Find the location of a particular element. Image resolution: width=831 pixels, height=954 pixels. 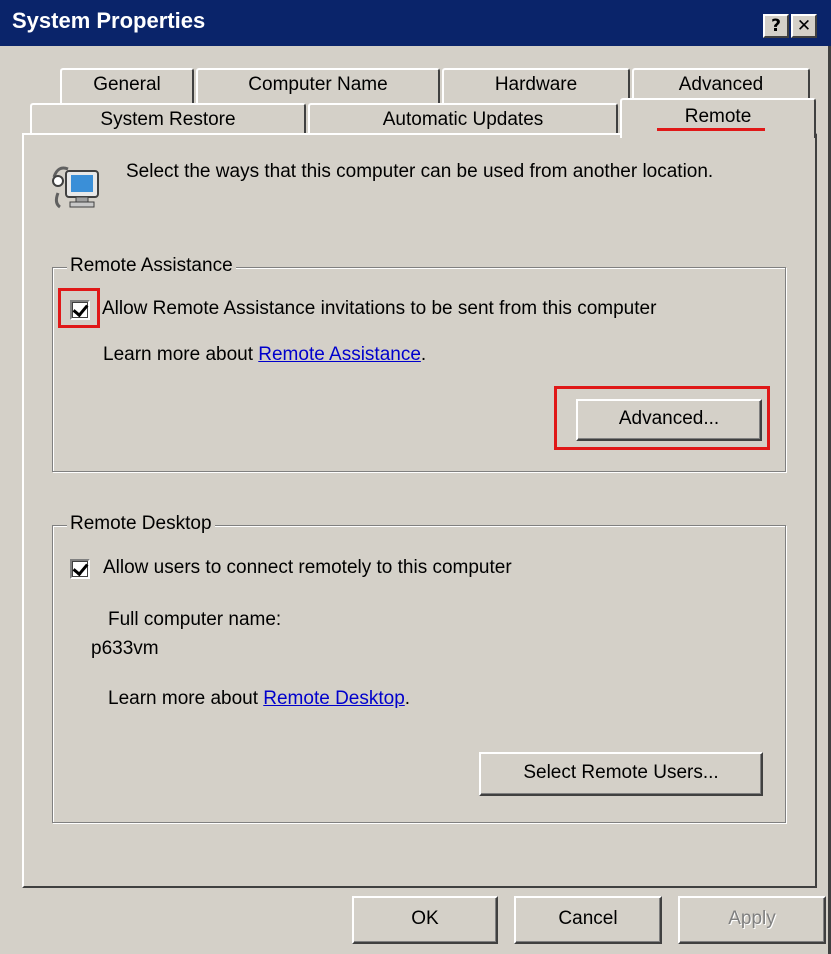

cancel-button: Cancel is located at coordinates (588, 920).